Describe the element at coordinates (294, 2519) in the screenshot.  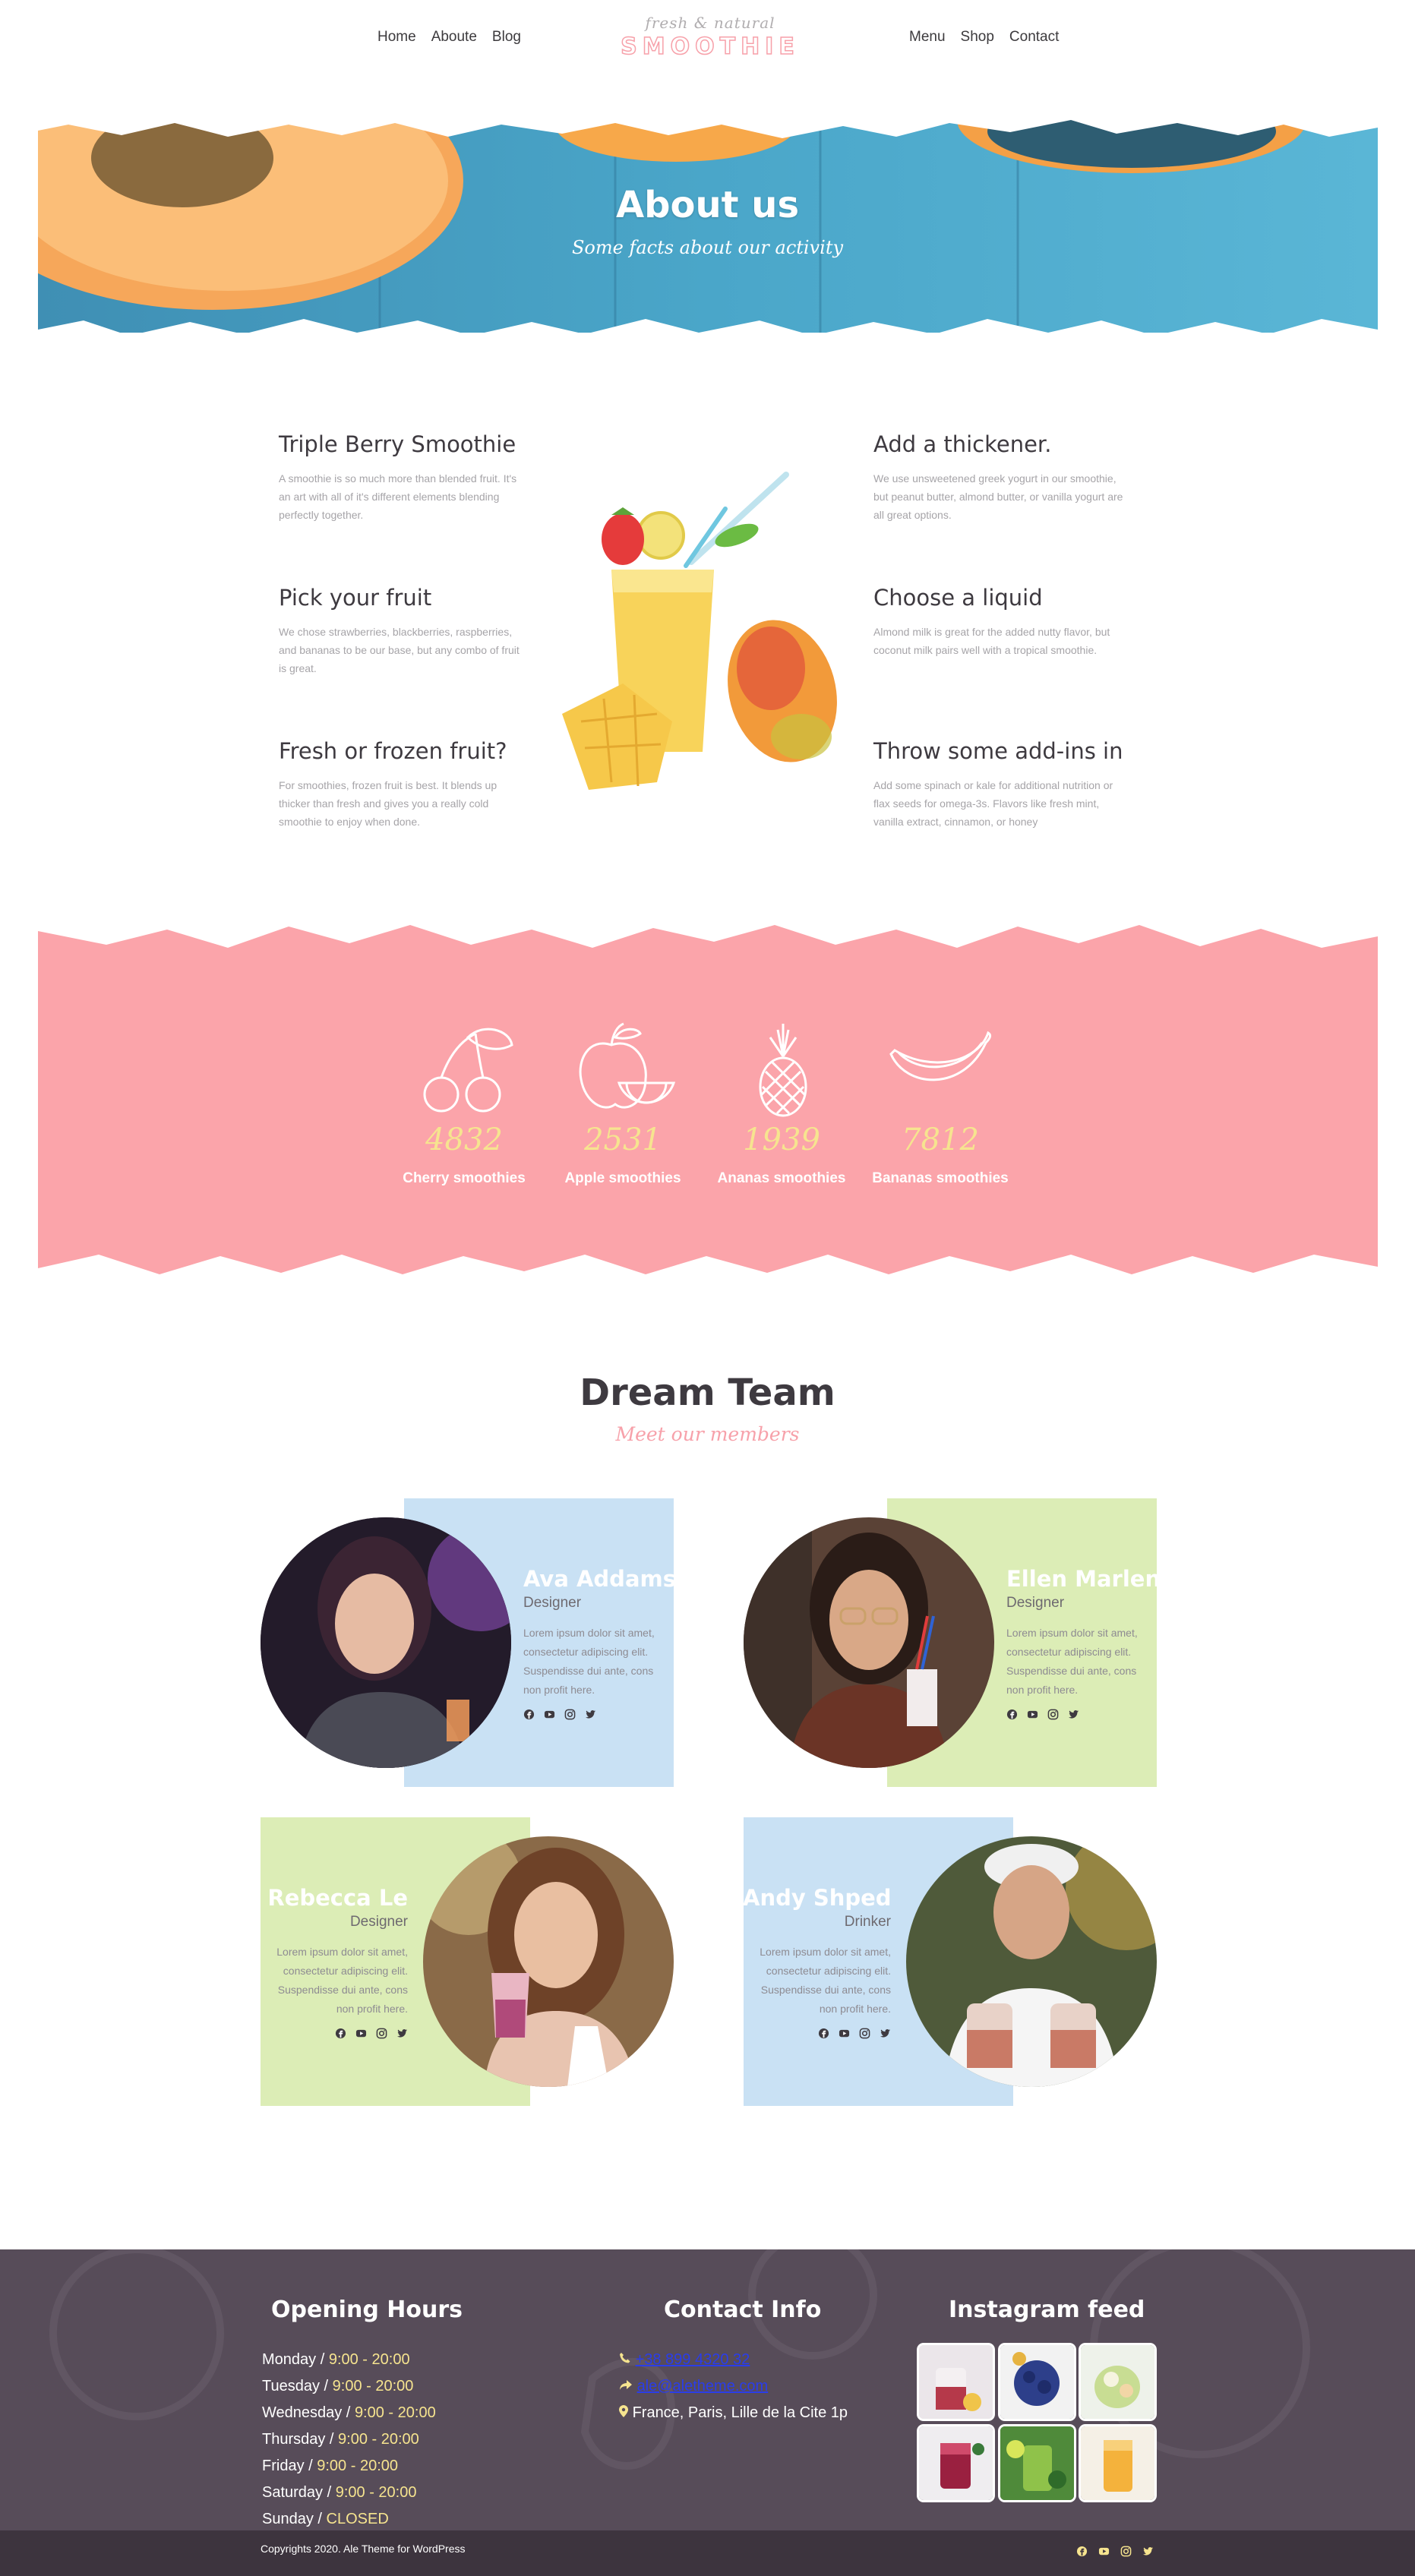
I see `hours-day: Sunday /` at that location.